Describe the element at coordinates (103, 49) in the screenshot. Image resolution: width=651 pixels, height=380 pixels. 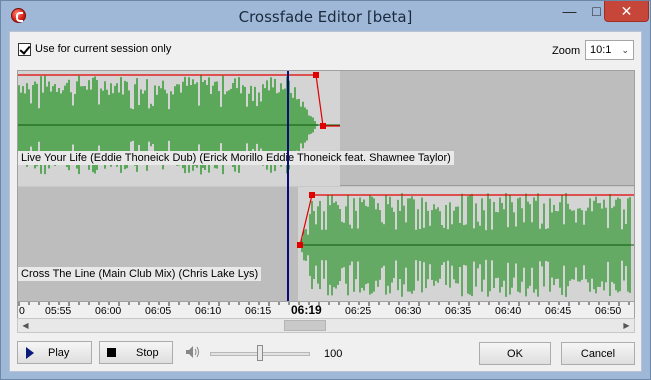
I see `session-only-label: Use for current session only` at that location.